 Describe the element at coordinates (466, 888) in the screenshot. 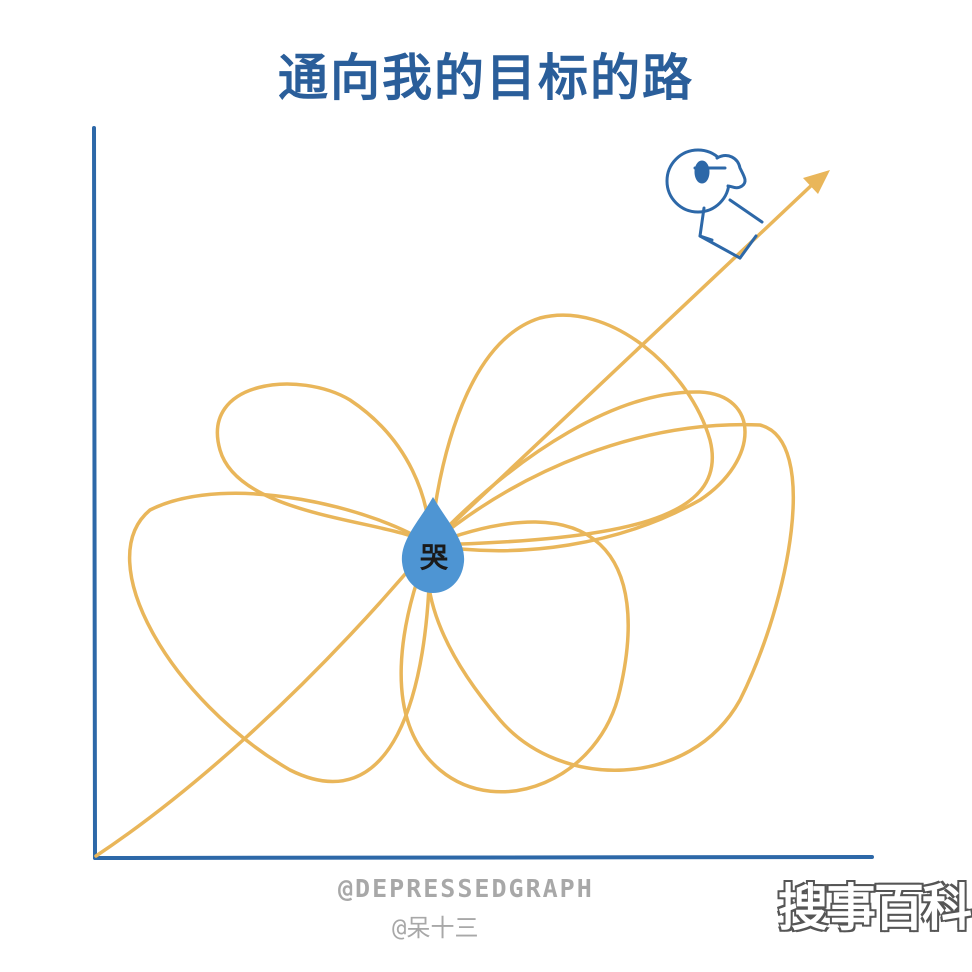

I see `credit-handle: @DEPRESSEDGRAPH` at that location.